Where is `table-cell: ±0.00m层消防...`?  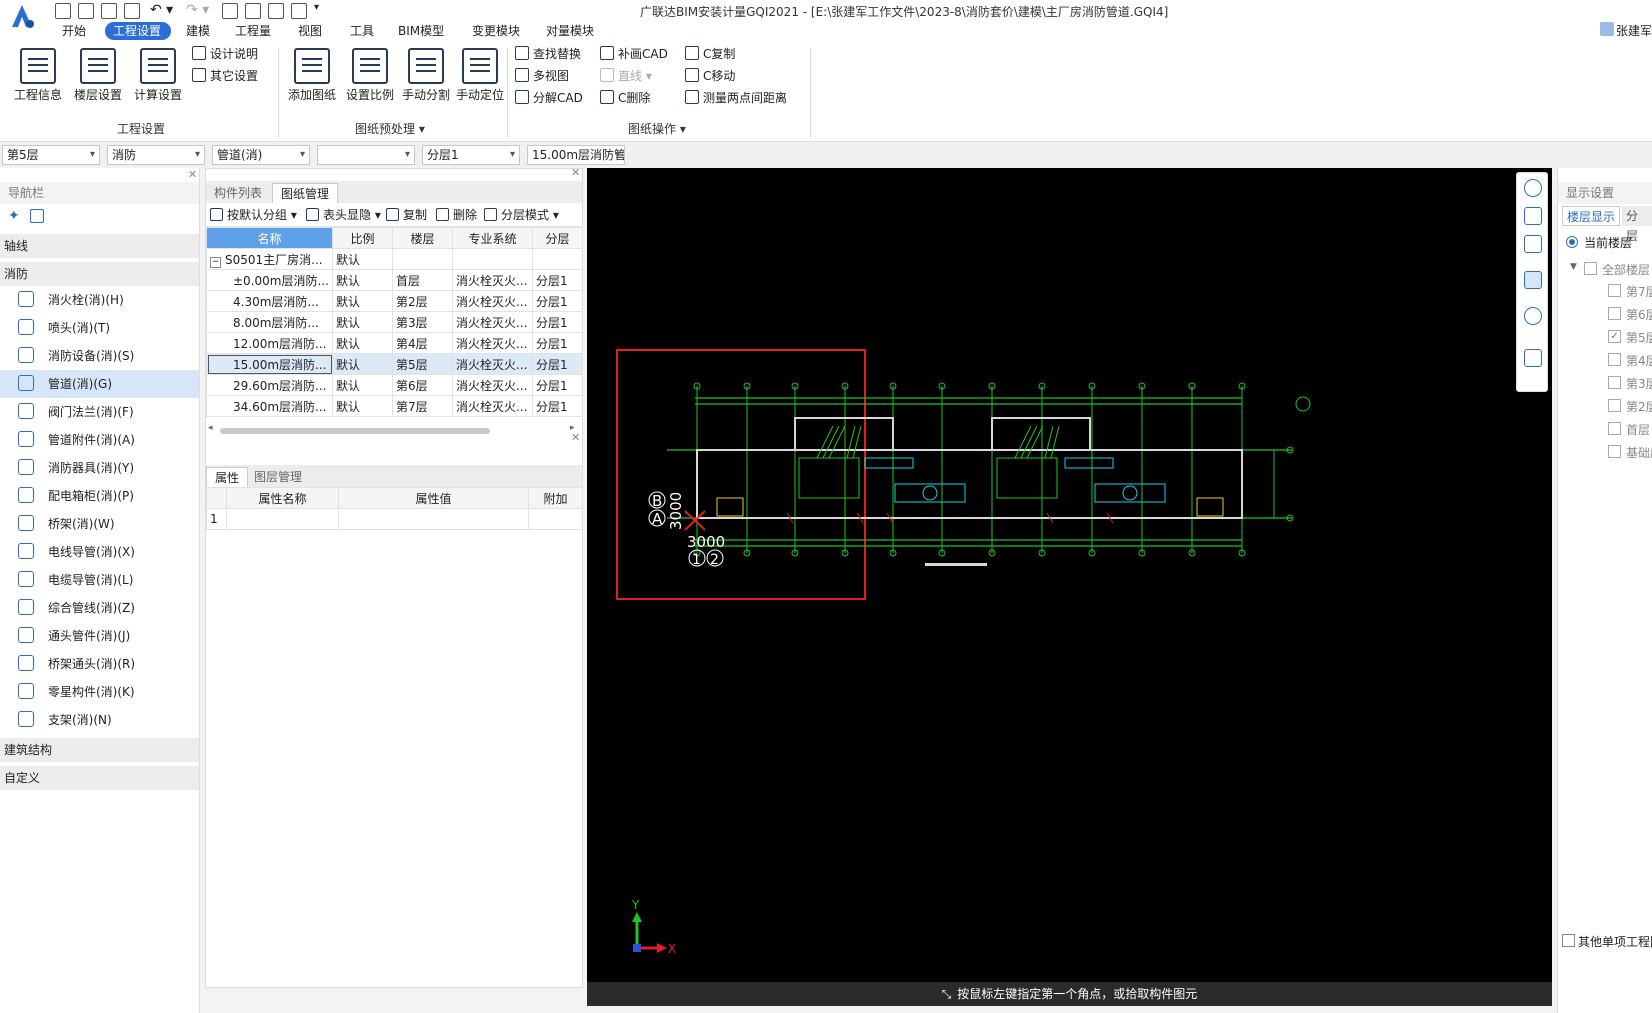
table-cell: ±0.00m层消防... is located at coordinates (269, 280).